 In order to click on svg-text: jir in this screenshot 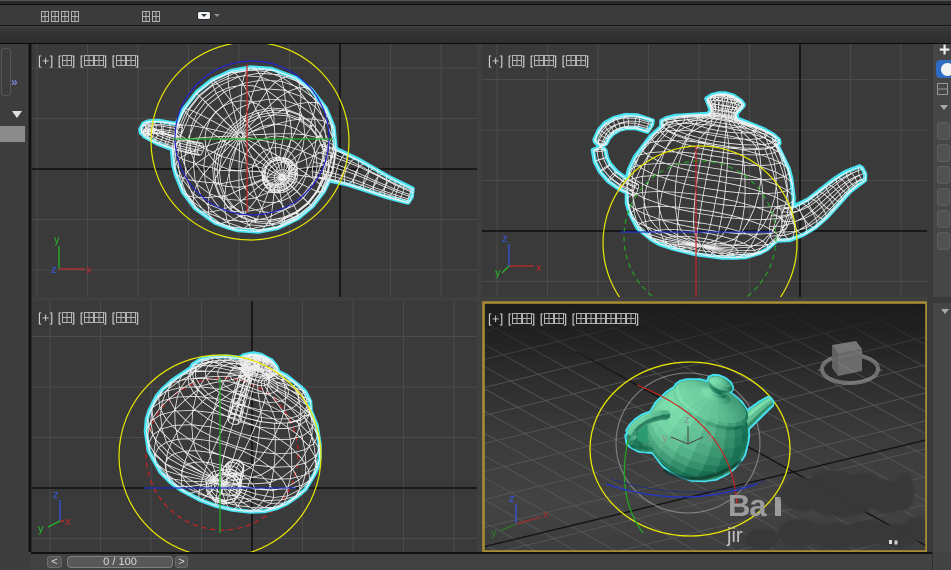, I will do `click(734, 536)`.